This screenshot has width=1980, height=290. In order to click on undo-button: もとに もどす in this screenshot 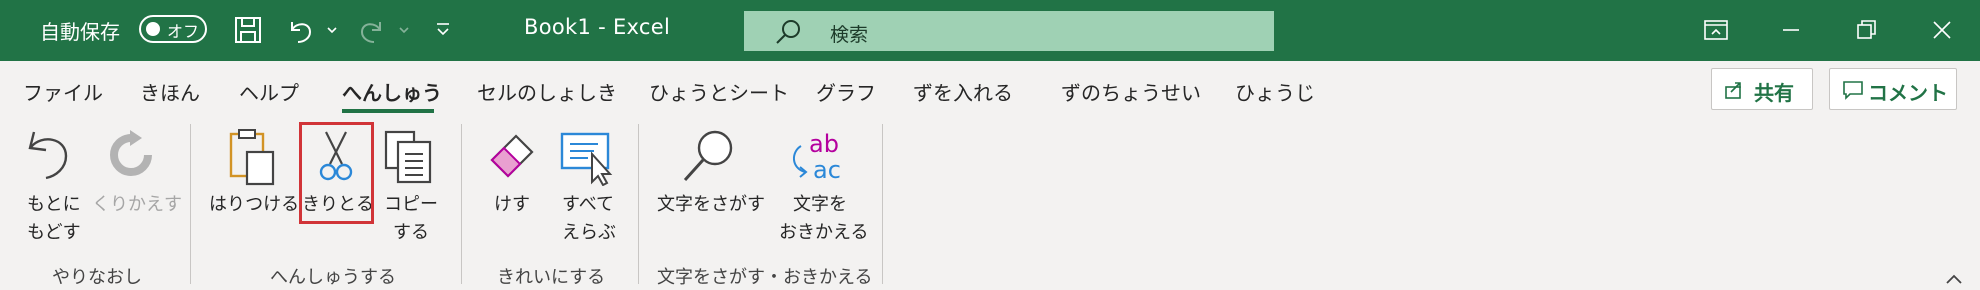, I will do `click(50, 184)`.